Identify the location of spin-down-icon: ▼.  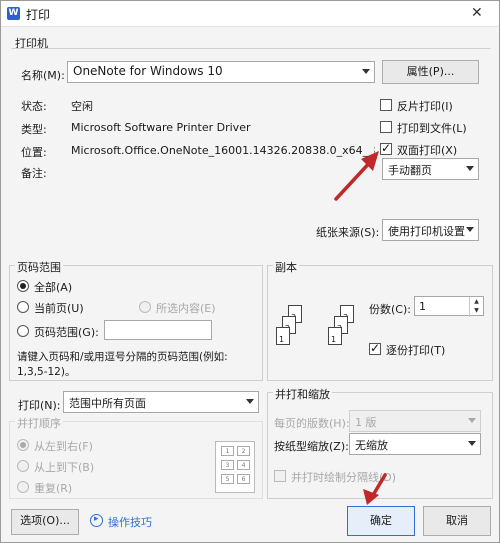
(476, 310).